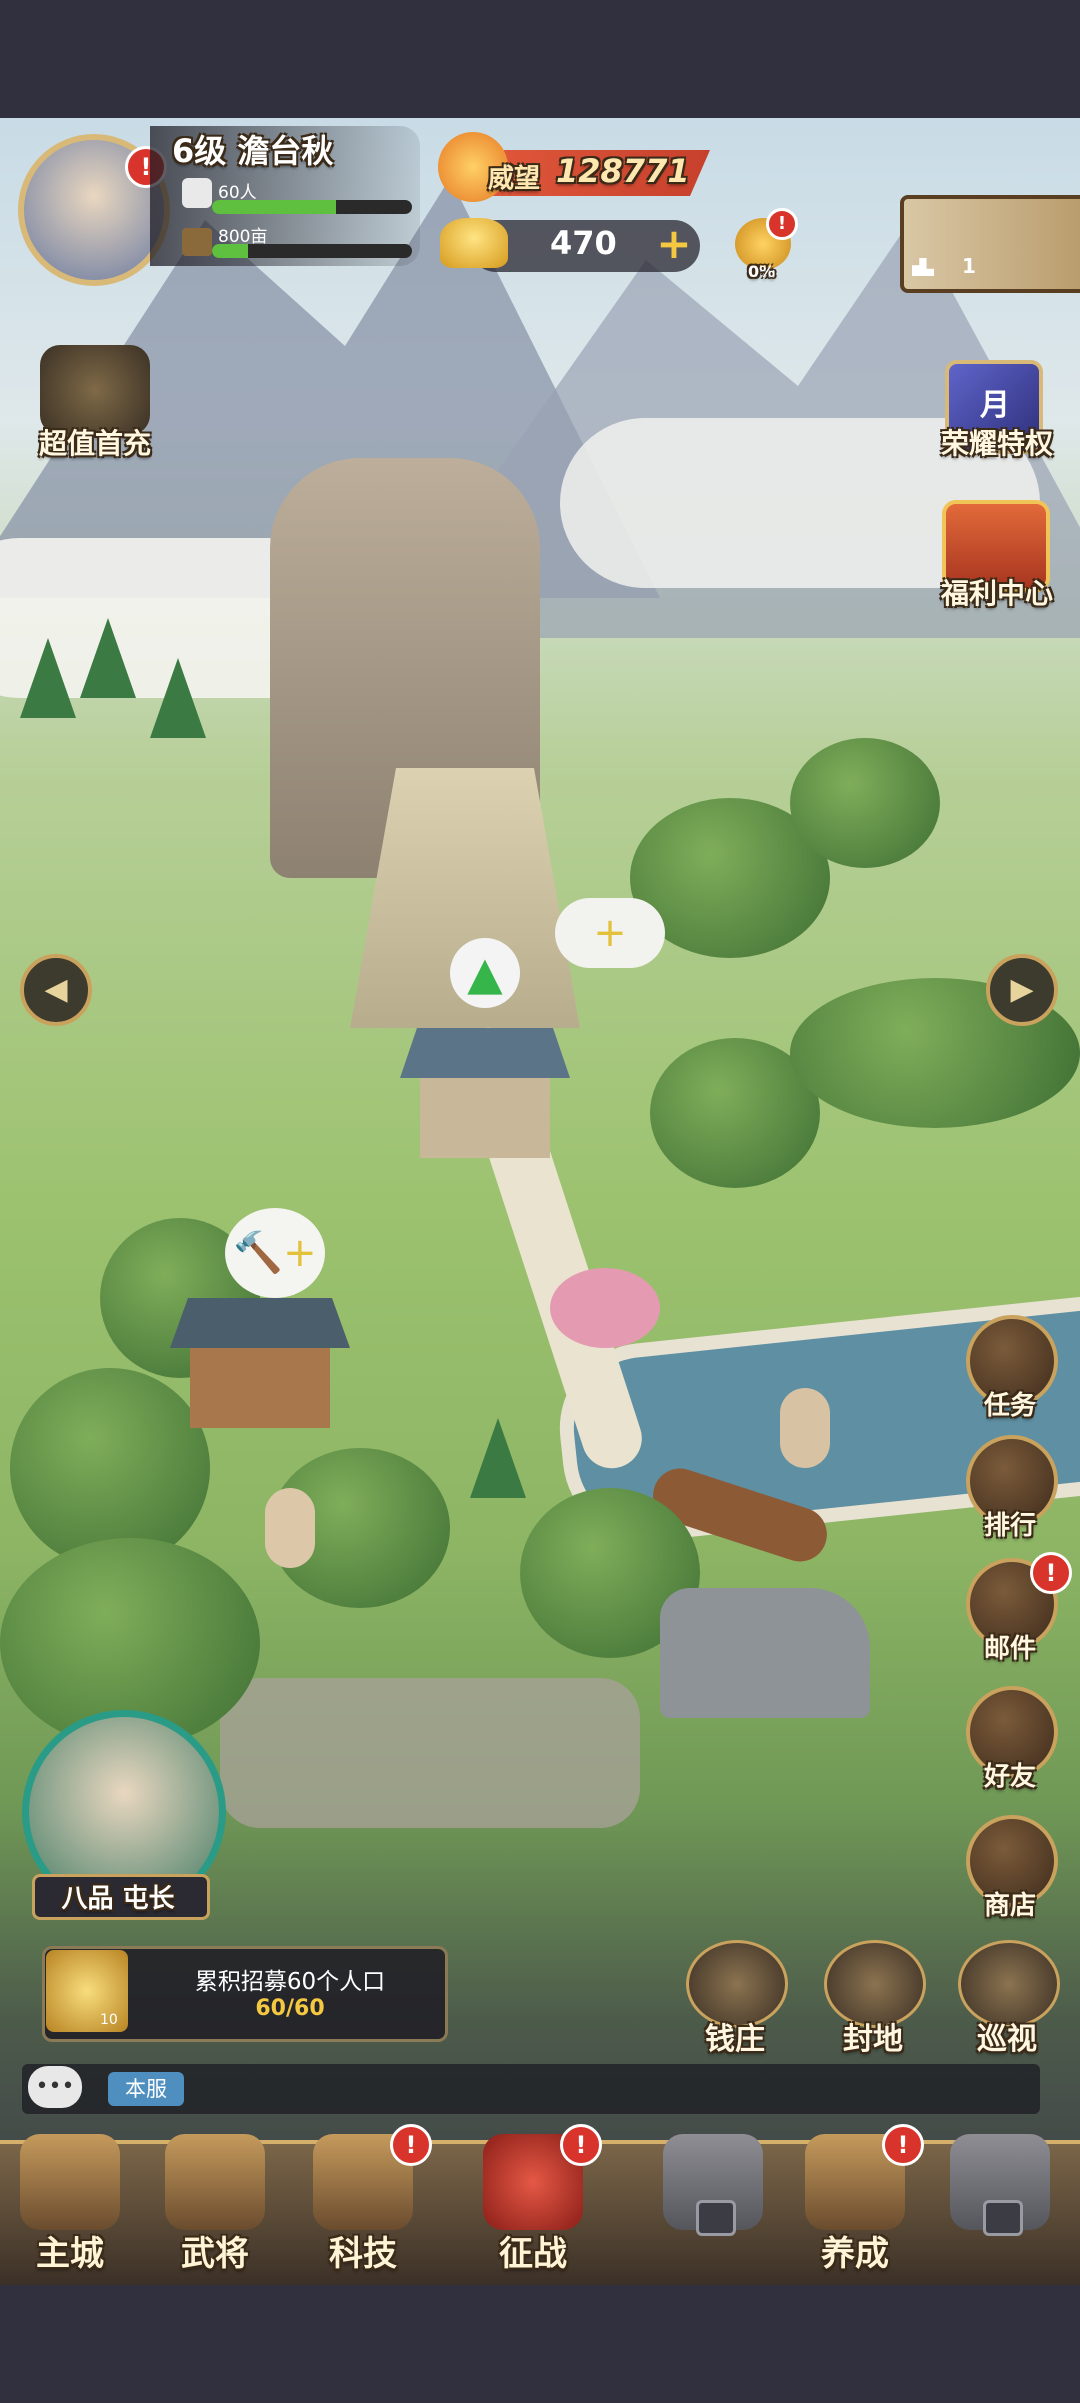 The width and height of the screenshot is (1080, 2403). Describe the element at coordinates (118, 1899) in the screenshot. I see `hero-rank-title: 八品 屯长` at that location.